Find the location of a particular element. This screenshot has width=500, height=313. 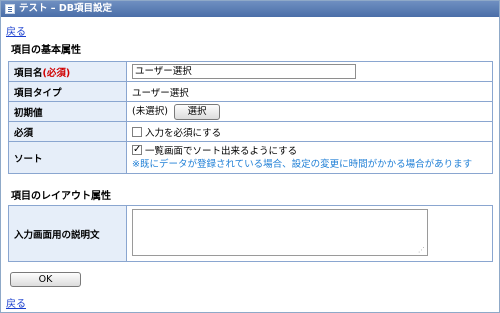

table-row: 初期値 (未選択) 選択 is located at coordinates (250, 111).